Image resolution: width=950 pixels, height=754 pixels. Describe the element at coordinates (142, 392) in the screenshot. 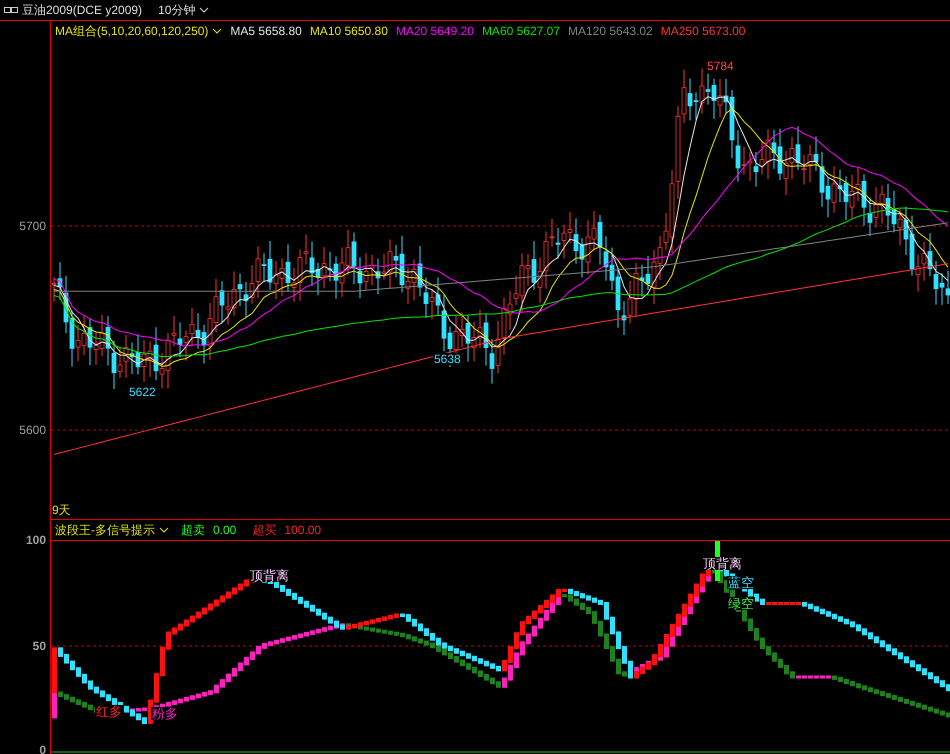

I see `price-extreme-label: 5622` at that location.